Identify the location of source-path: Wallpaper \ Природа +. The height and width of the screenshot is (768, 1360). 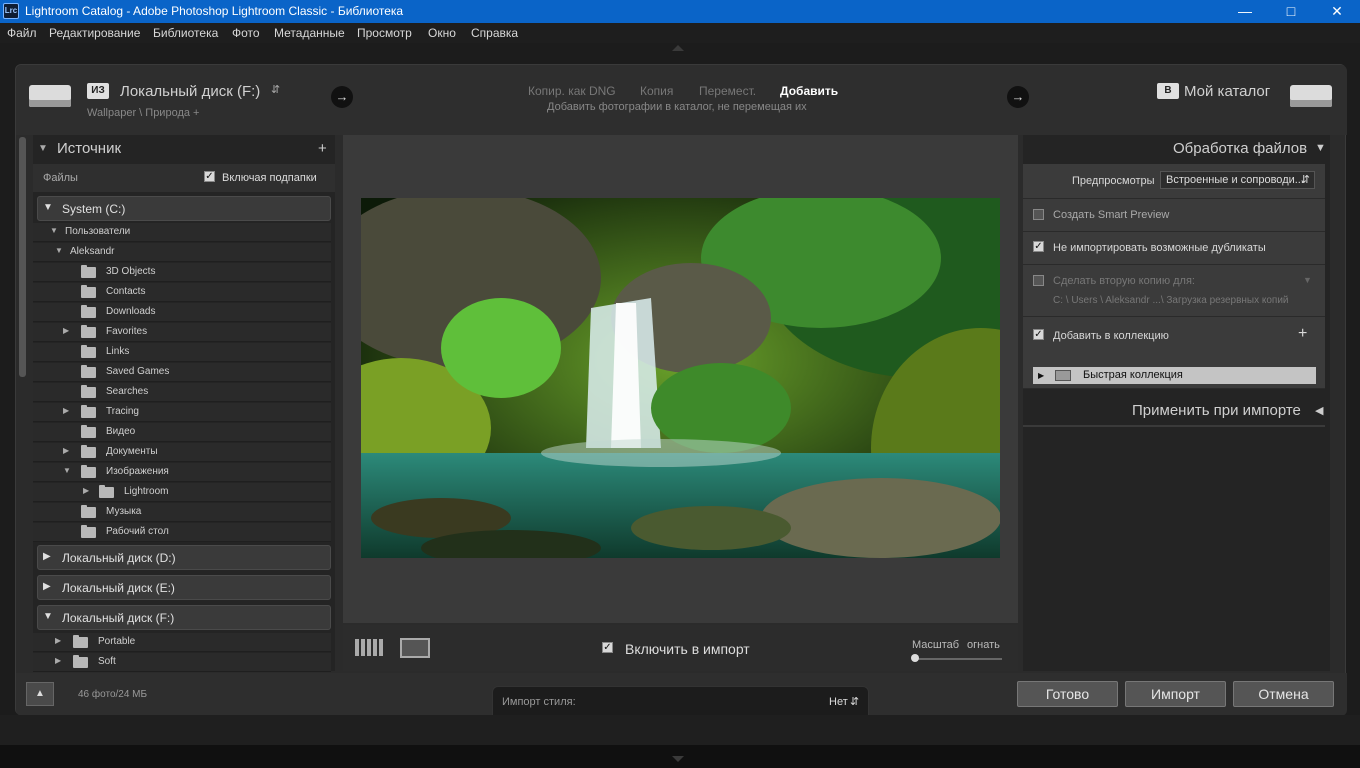
(143, 113).